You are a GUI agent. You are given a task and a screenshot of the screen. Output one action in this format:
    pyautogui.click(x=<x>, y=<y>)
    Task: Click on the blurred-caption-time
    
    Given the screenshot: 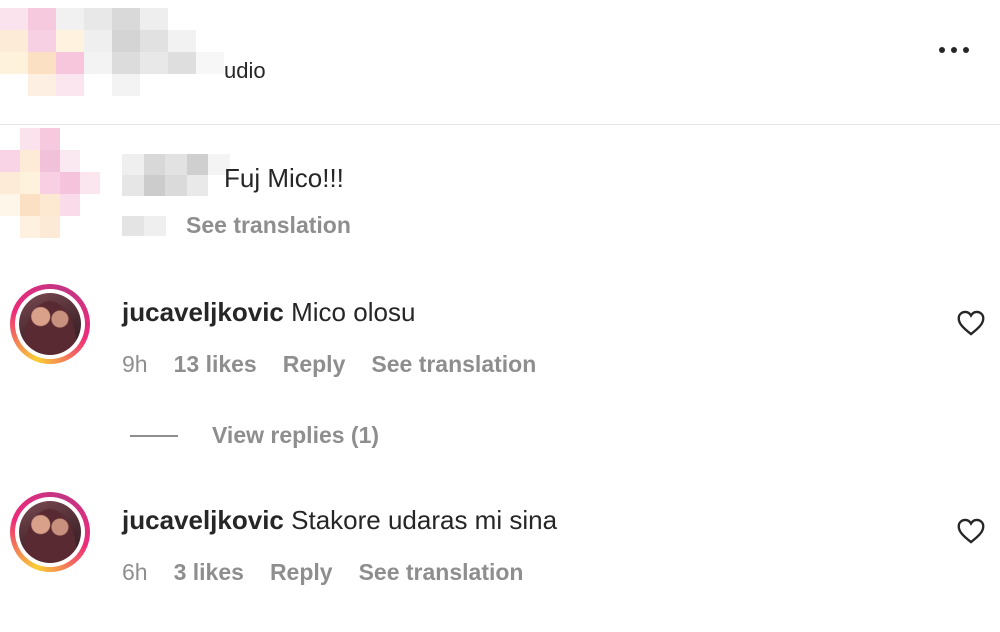 What is the action you would take?
    pyautogui.click(x=144, y=226)
    